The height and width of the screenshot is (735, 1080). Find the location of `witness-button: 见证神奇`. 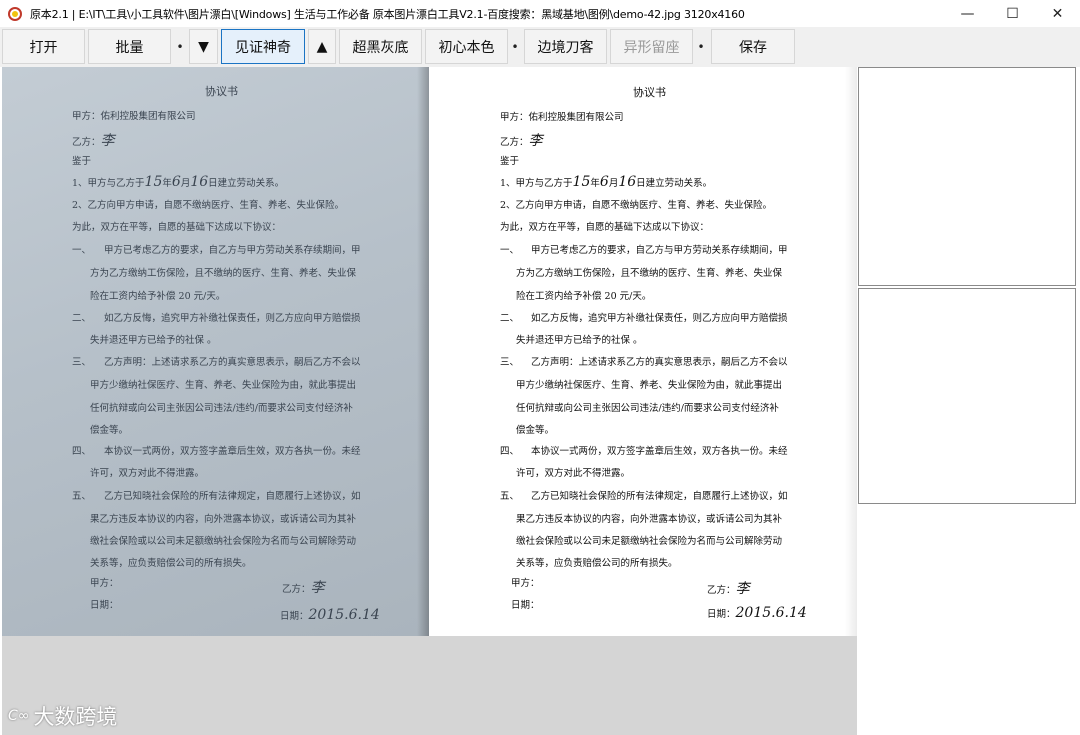

witness-button: 见证神奇 is located at coordinates (263, 46).